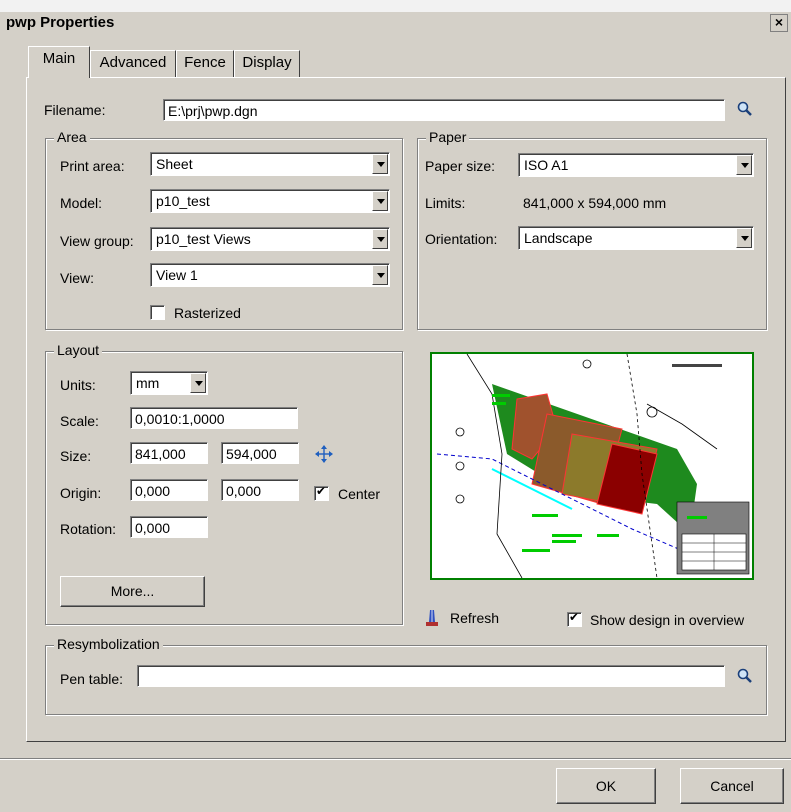 The width and height of the screenshot is (791, 812). I want to click on design-overview-drawing, so click(592, 466).